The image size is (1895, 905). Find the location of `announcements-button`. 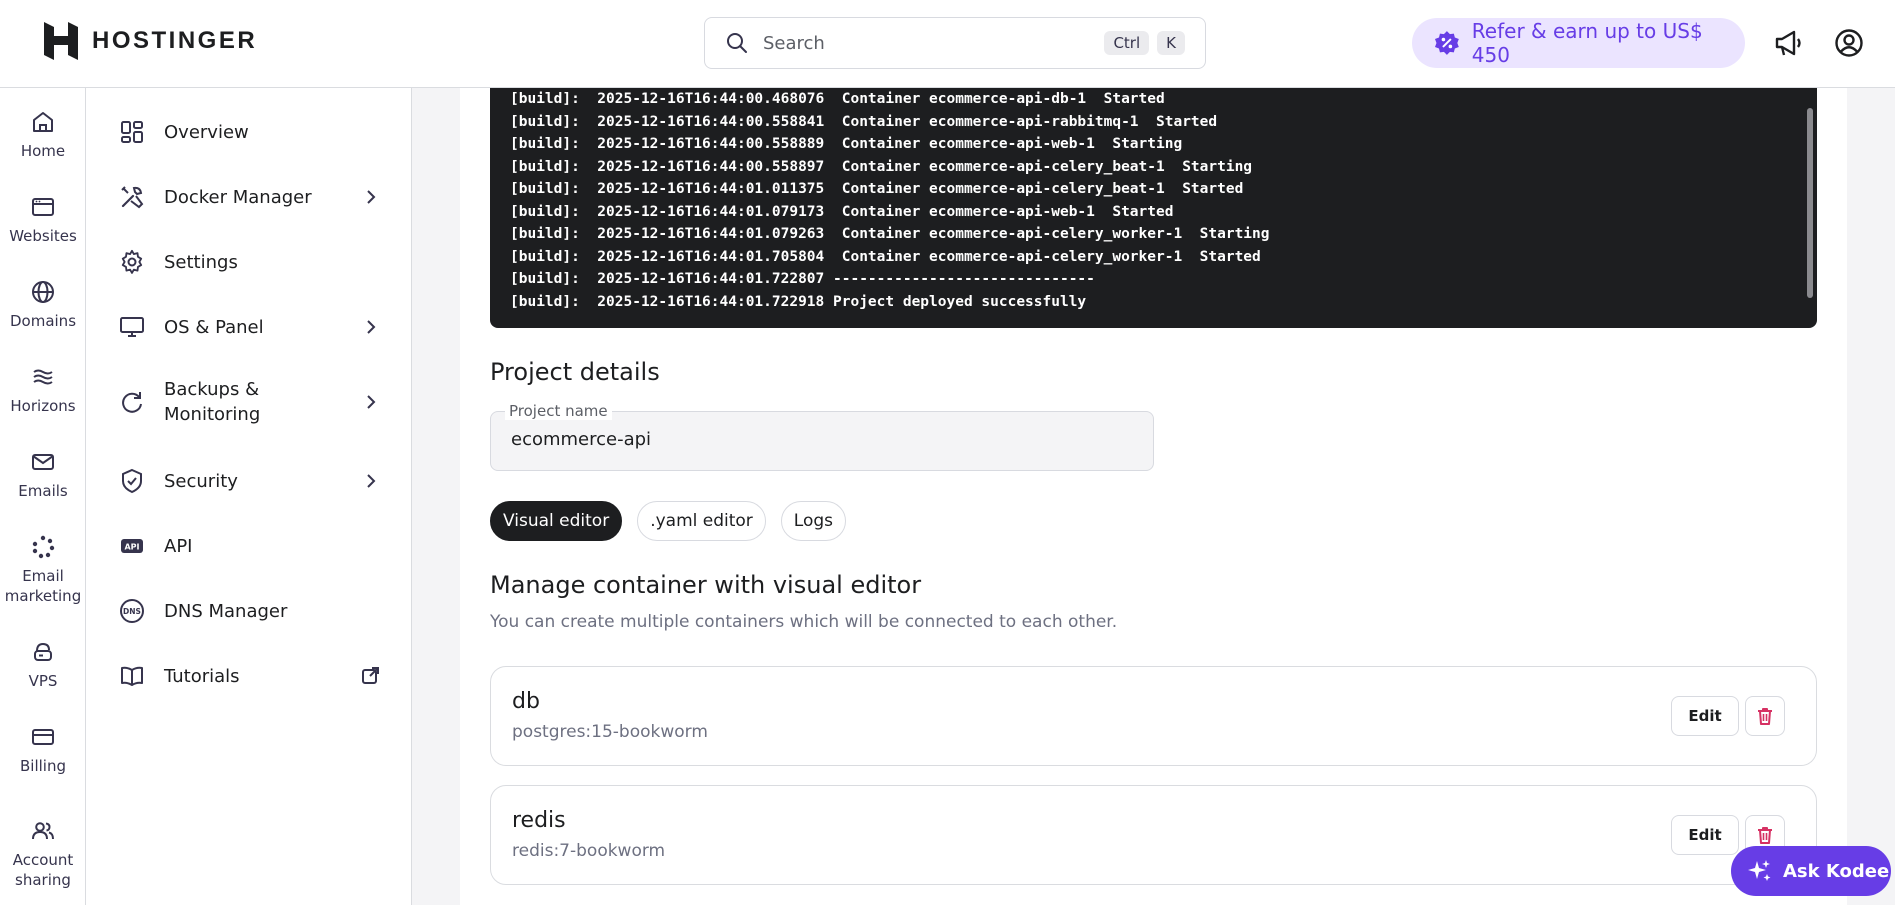

announcements-button is located at coordinates (1789, 43).